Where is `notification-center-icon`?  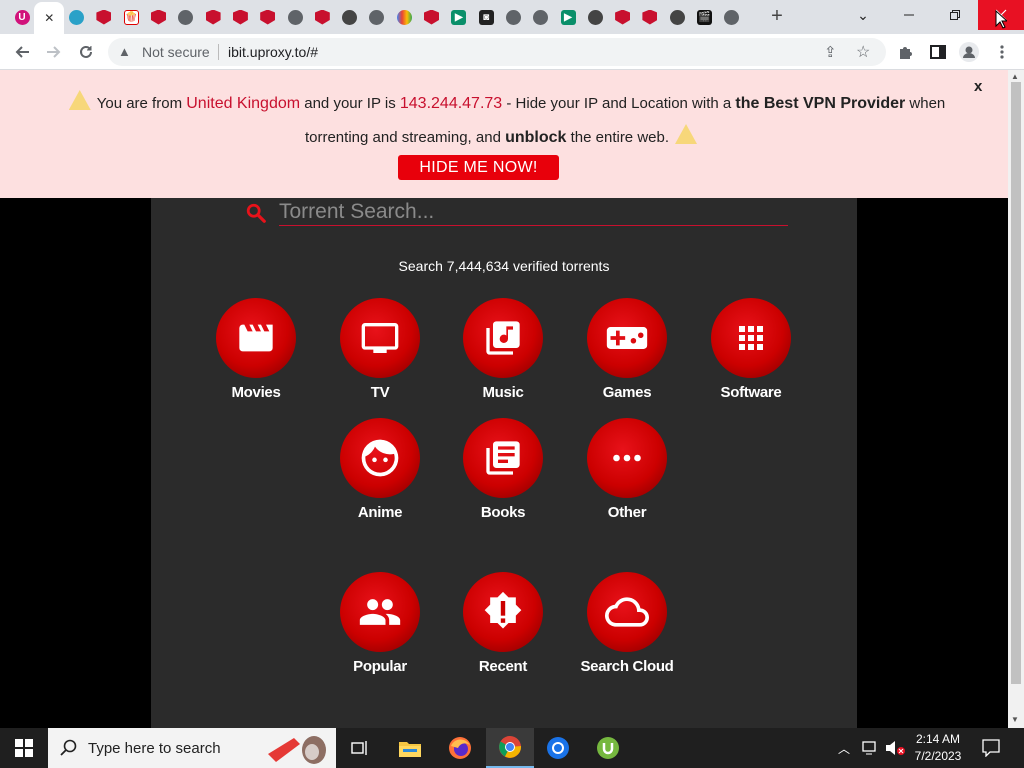
notification-center-icon is located at coordinates (991, 748).